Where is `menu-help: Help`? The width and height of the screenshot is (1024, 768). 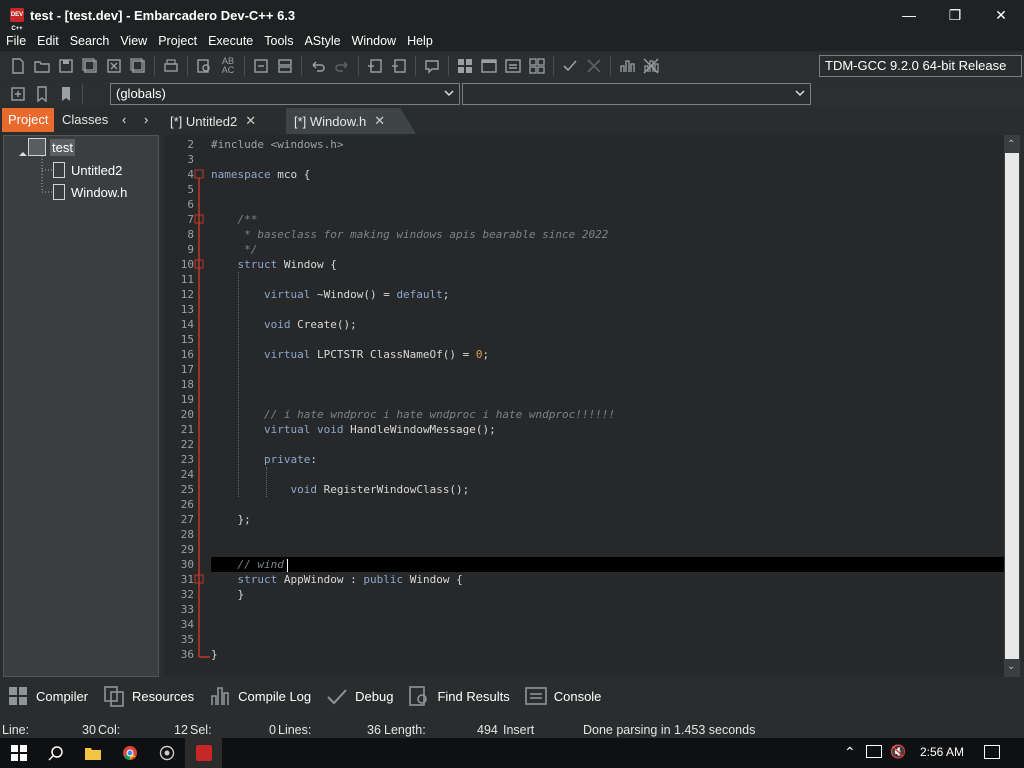
menu-help: Help is located at coordinates (420, 41).